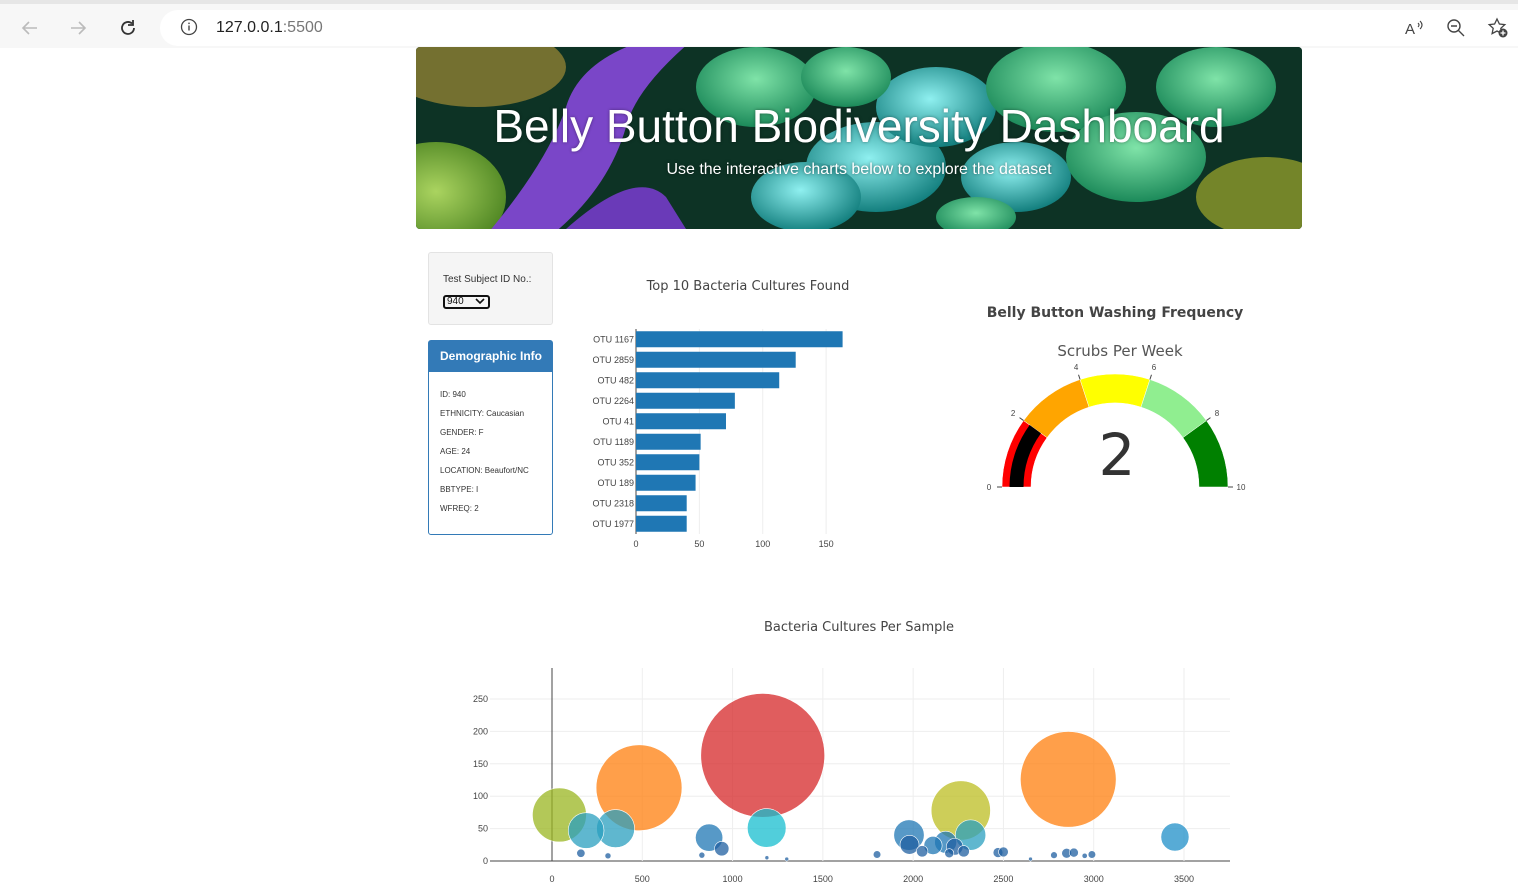  What do you see at coordinates (269, 28) in the screenshot?
I see `url-text: 127.0.0.1:5500` at bounding box center [269, 28].